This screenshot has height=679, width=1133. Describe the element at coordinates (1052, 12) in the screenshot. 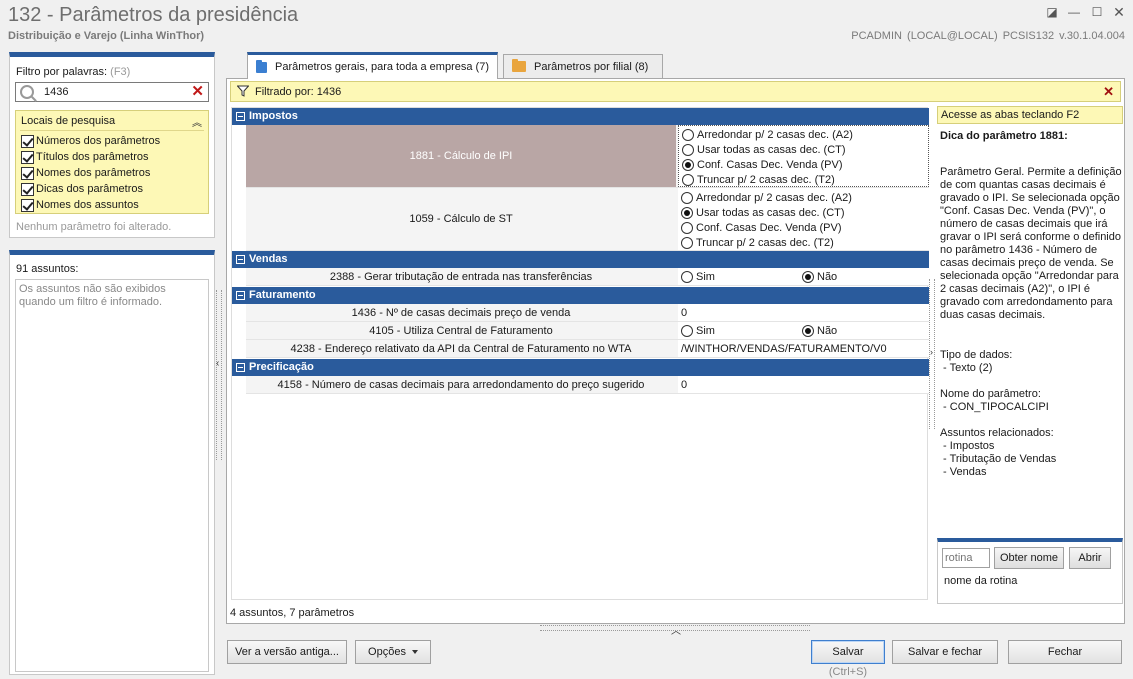

I see `restore-icon: ◪` at that location.